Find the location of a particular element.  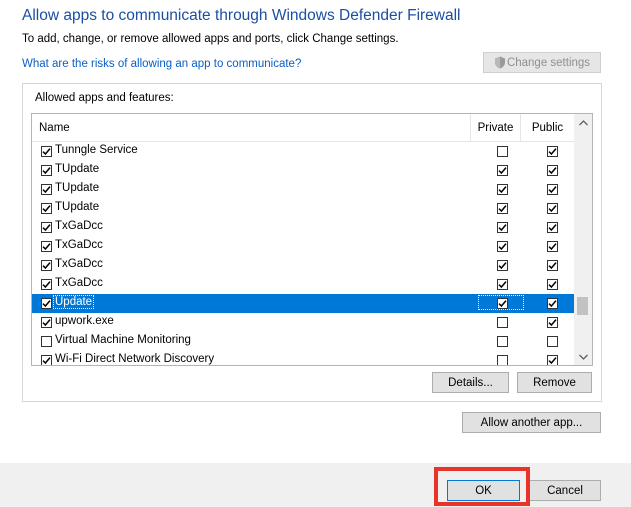

remove-button: Remove is located at coordinates (554, 382).